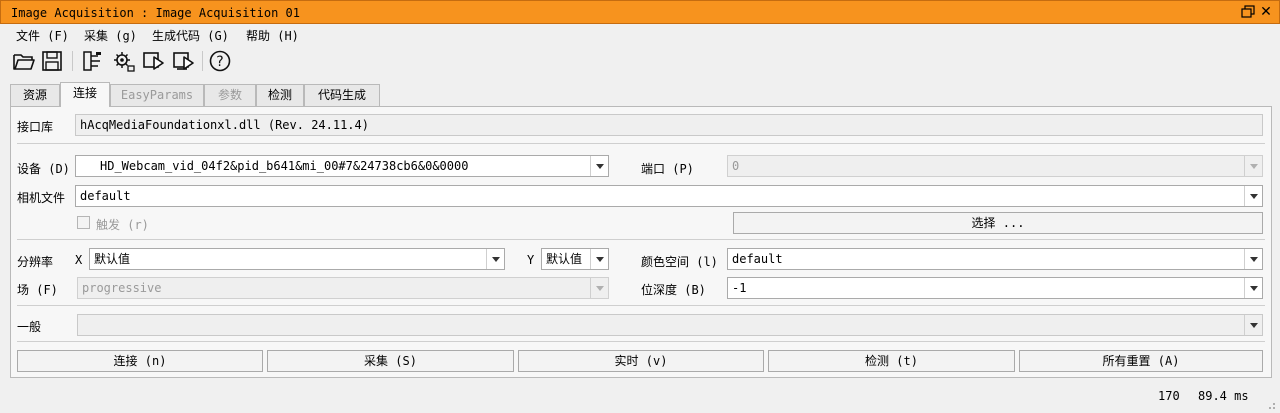  What do you see at coordinates (157, 95) in the screenshot?
I see `tab-easyparams: EasyParams` at bounding box center [157, 95].